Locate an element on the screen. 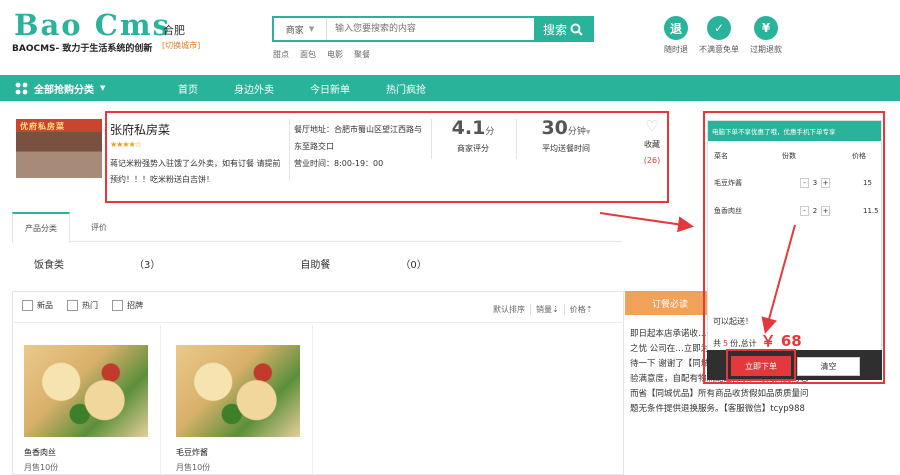 The height and width of the screenshot is (475, 900). tab-reviews: 评价 is located at coordinates (99, 227).